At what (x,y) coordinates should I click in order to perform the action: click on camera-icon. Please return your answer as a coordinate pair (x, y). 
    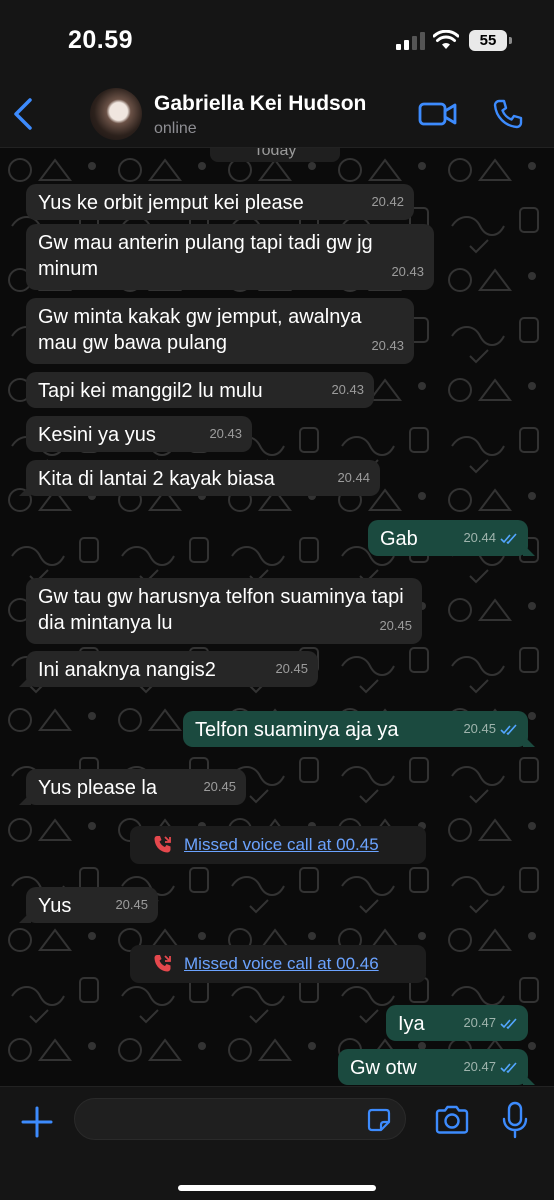
    Looking at the image, I should click on (452, 1120).